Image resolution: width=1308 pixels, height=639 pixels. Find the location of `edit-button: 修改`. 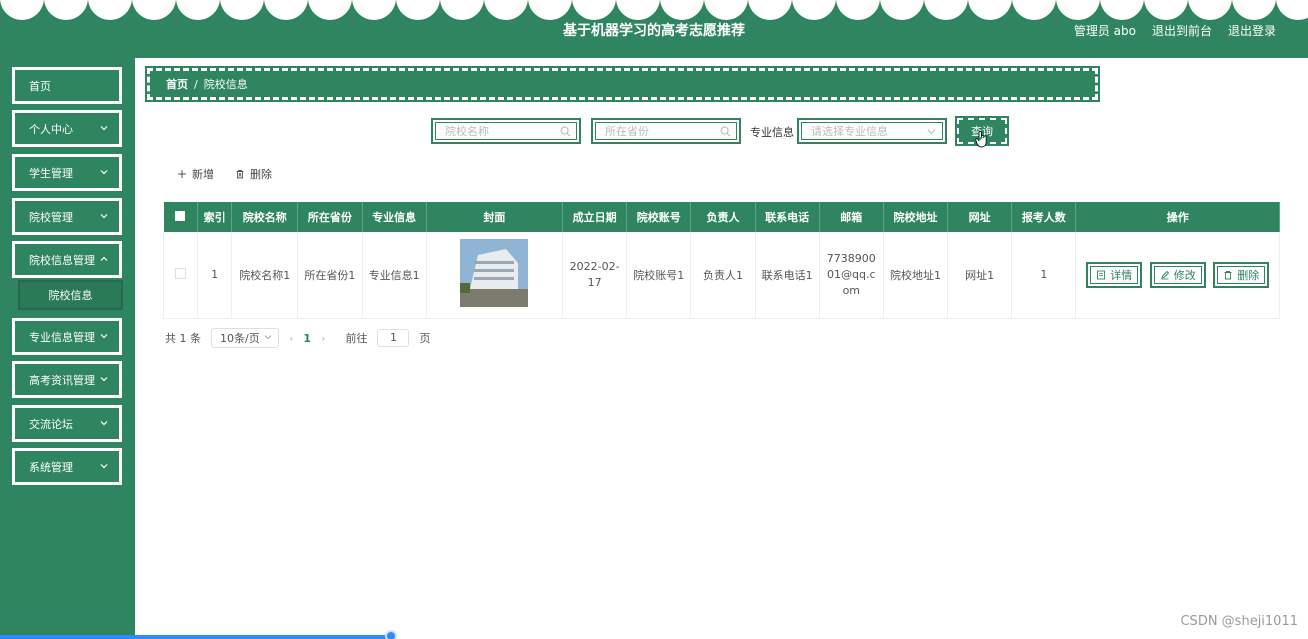

edit-button: 修改 is located at coordinates (1177, 274).